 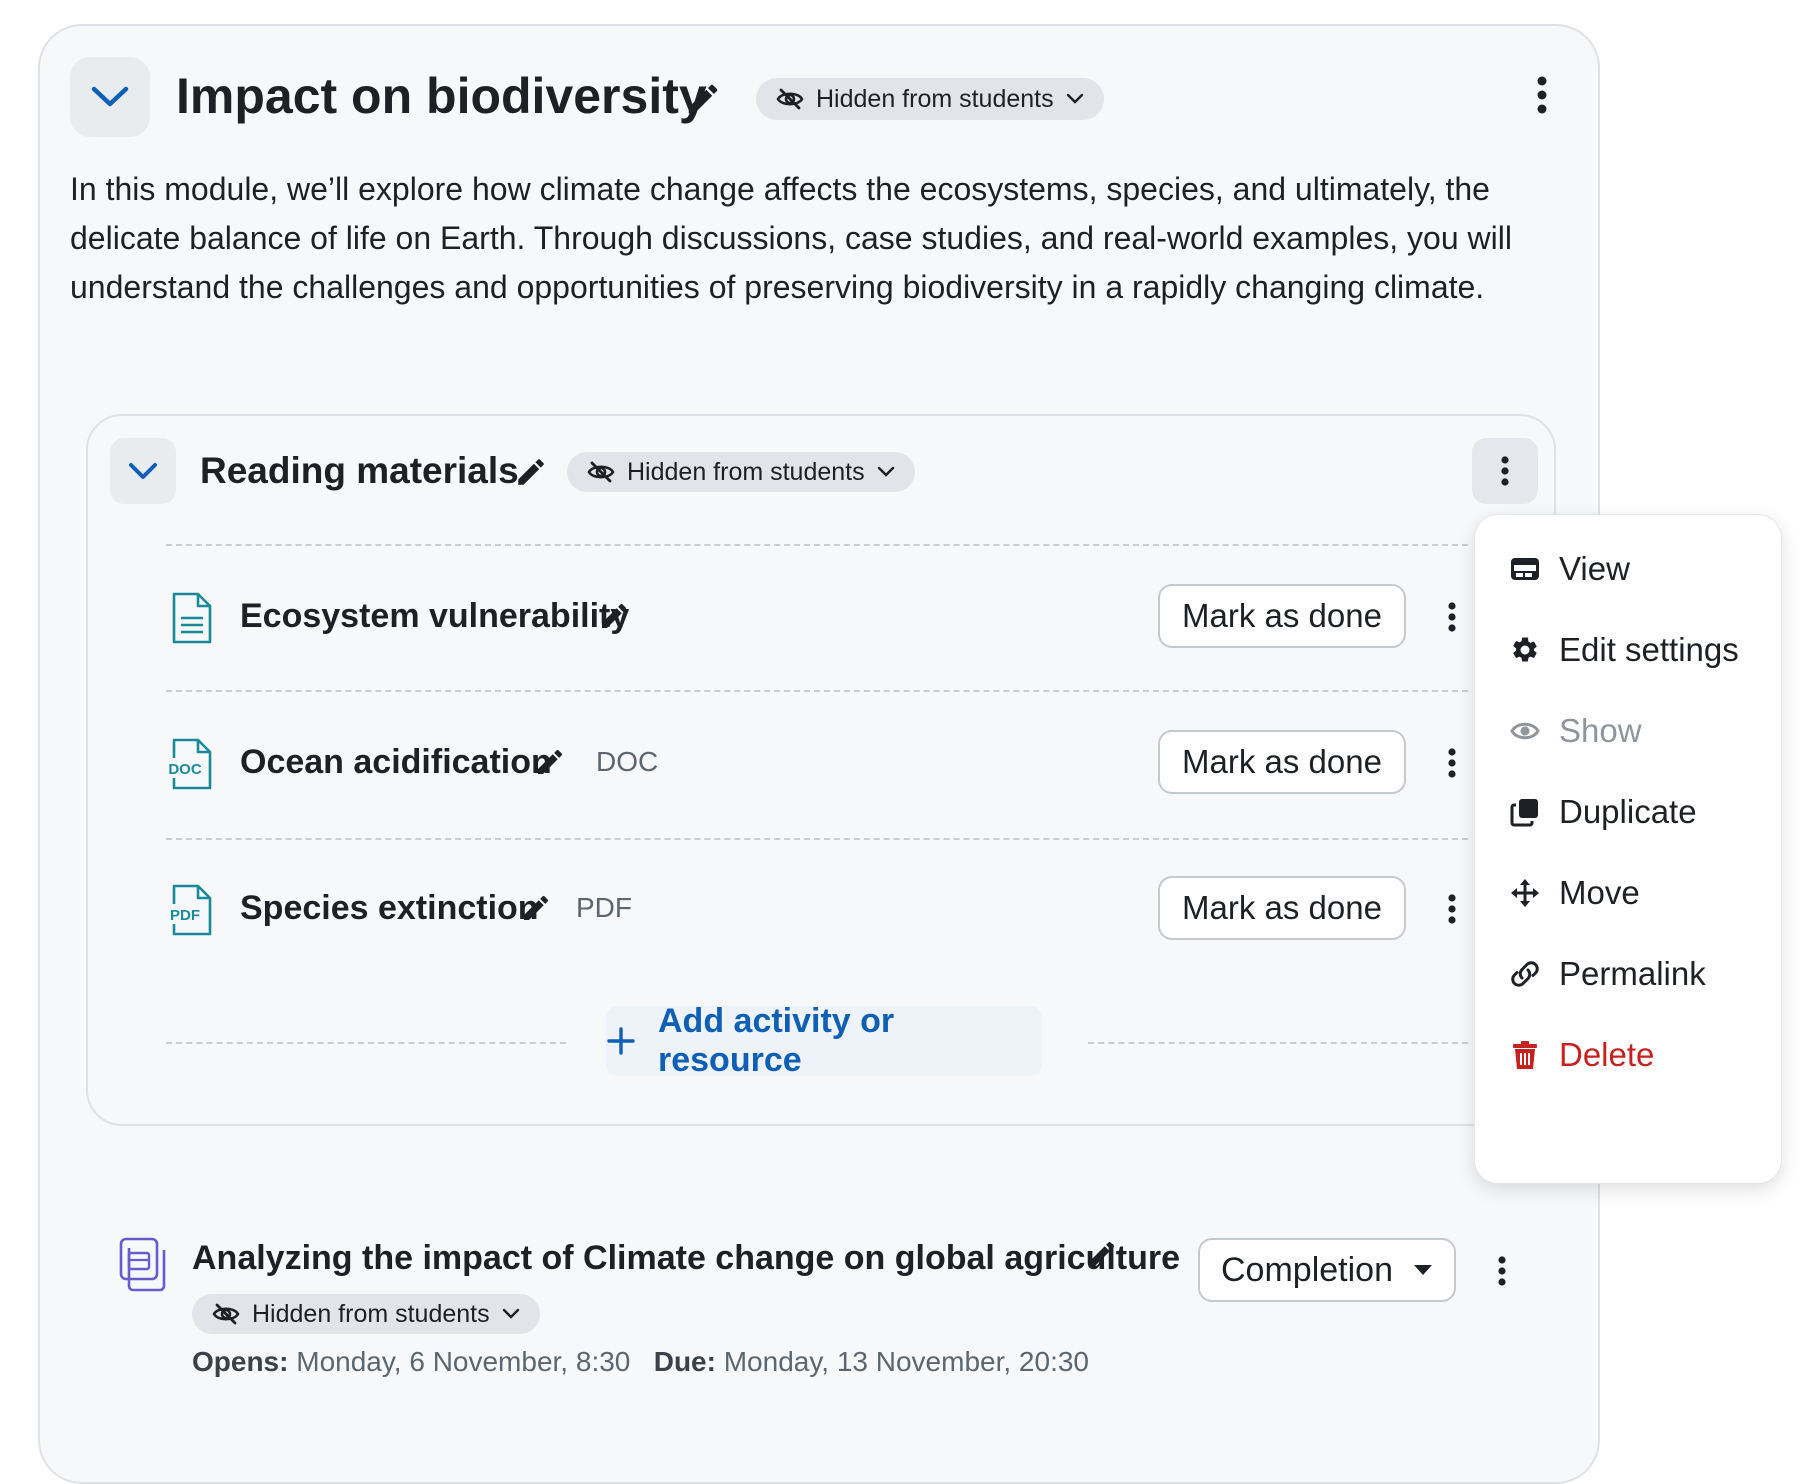 What do you see at coordinates (185, 769) in the screenshot?
I see `svg-text: DOC` at bounding box center [185, 769].